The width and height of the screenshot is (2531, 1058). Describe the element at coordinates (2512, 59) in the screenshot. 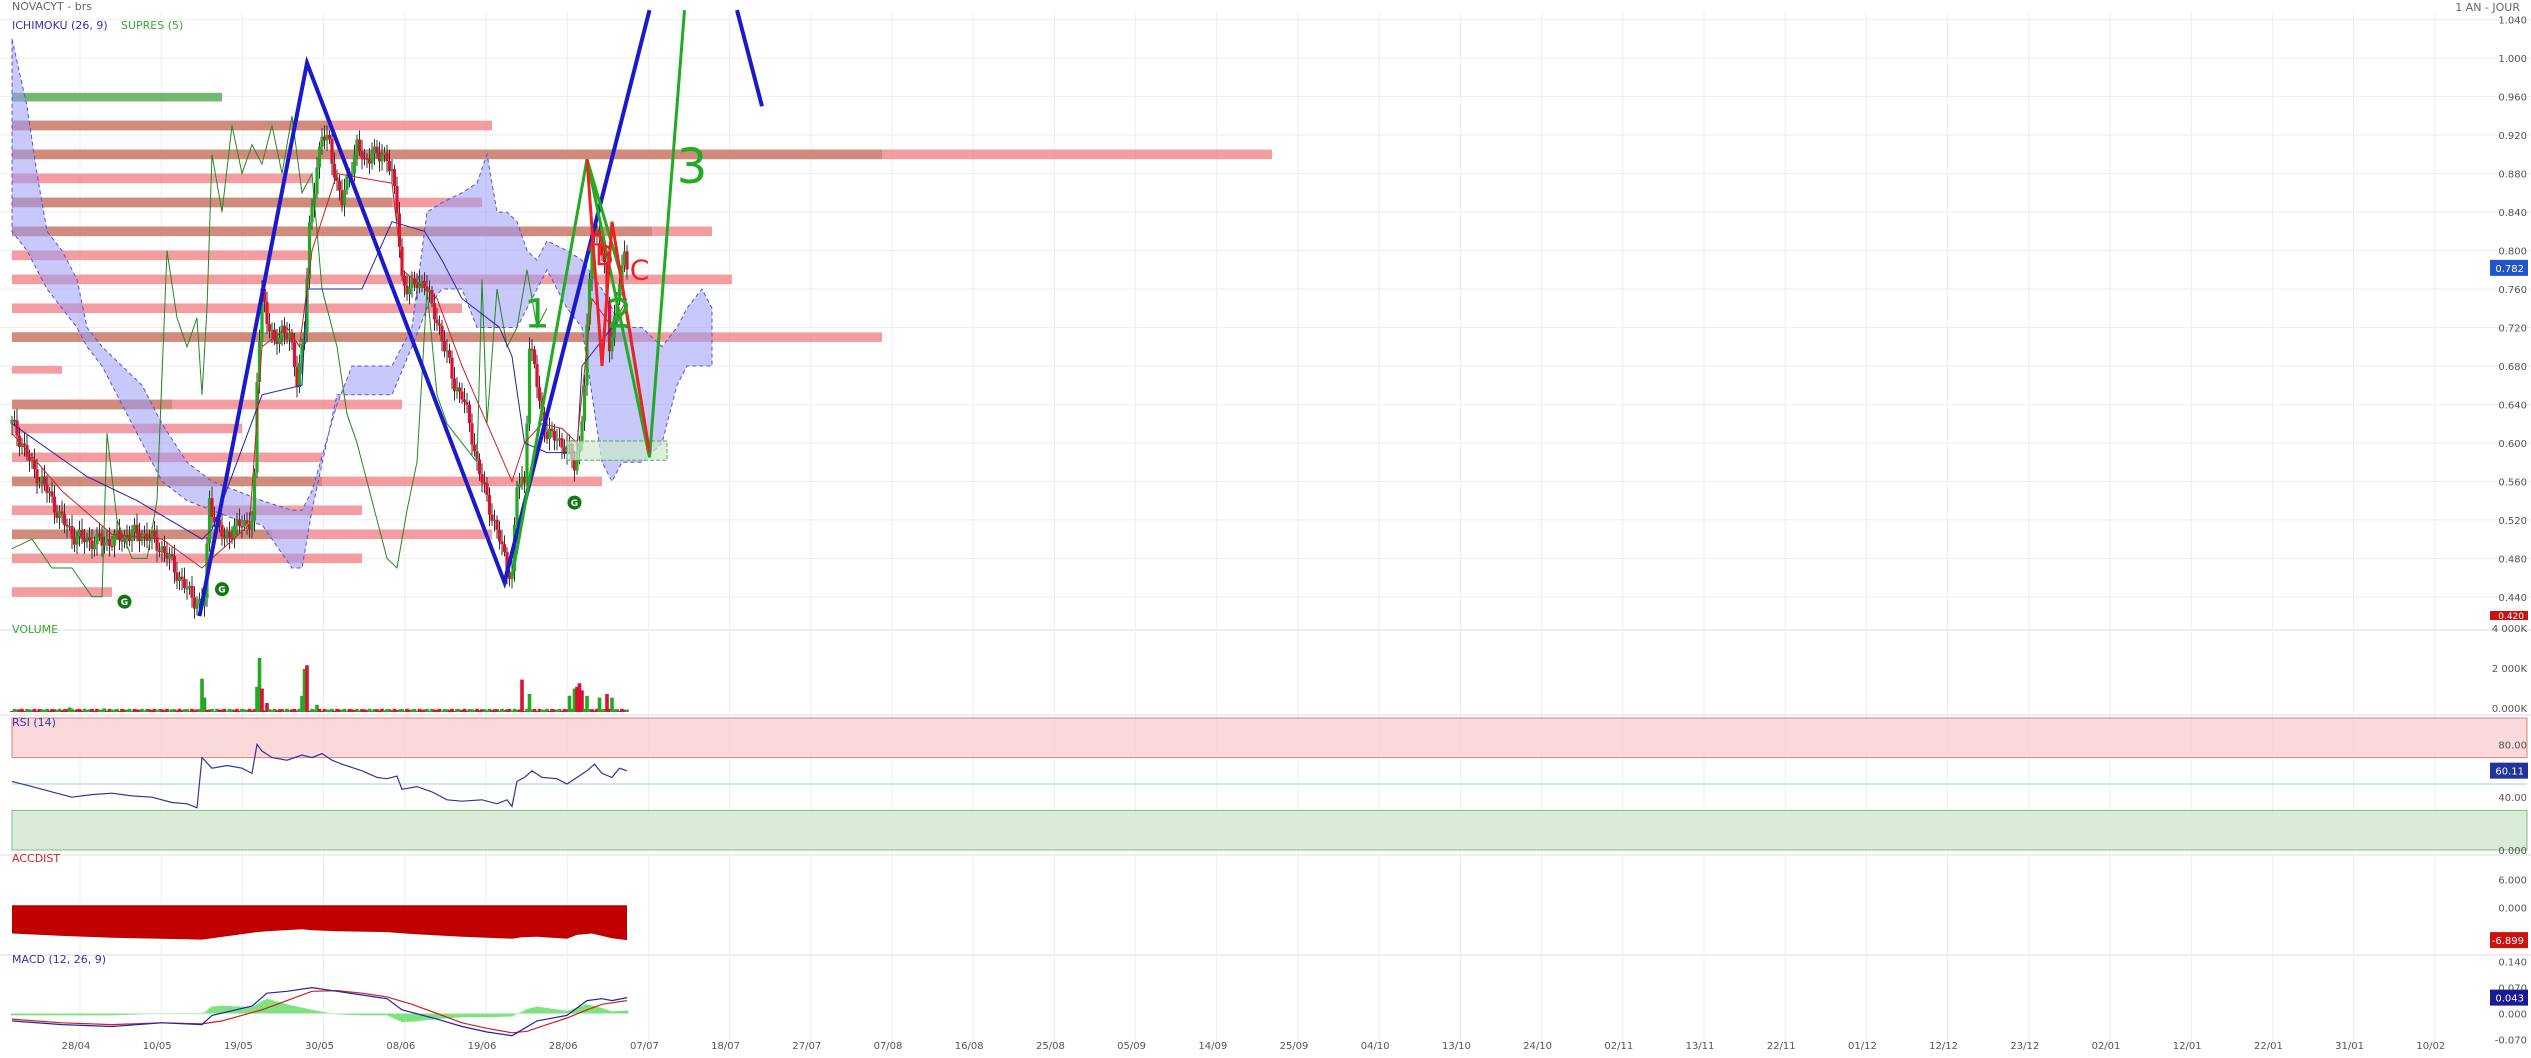

I see `y-tick-label: 1.000` at that location.